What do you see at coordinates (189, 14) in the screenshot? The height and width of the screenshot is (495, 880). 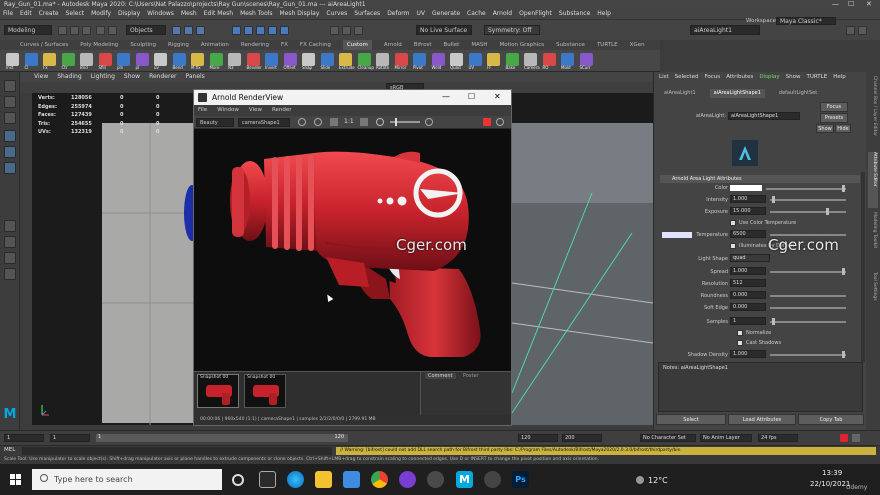 I see `menu-mesh: Mesh` at bounding box center [189, 14].